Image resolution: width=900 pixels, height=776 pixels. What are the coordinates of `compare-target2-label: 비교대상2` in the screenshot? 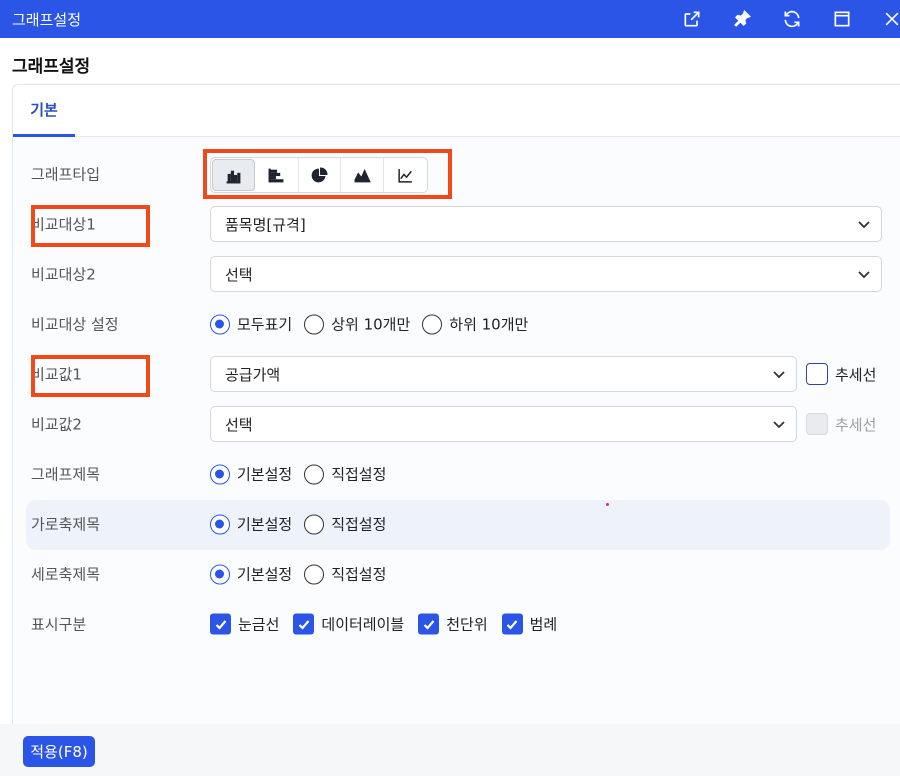 It's located at (63, 274).